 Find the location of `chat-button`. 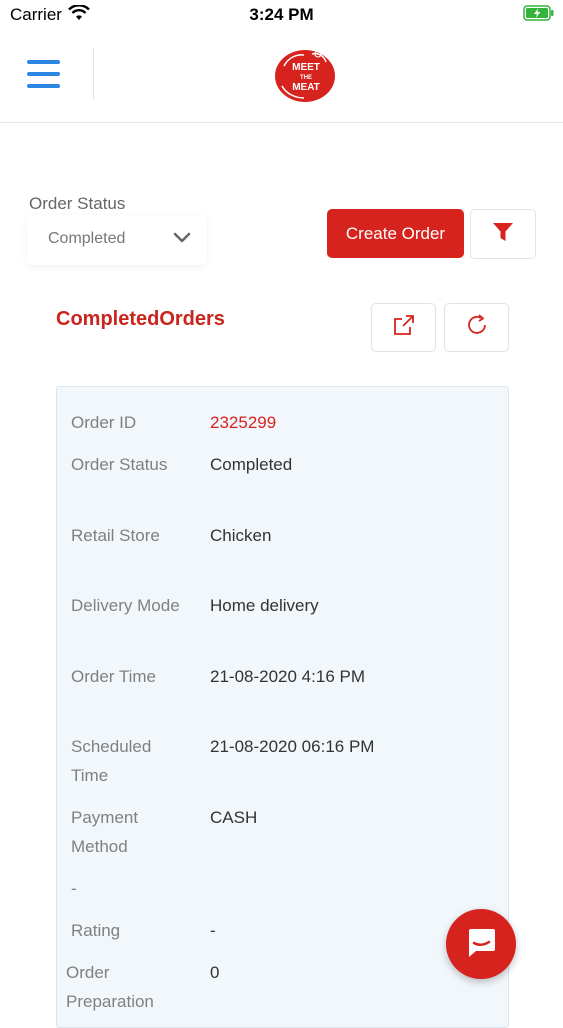

chat-button is located at coordinates (481, 944).